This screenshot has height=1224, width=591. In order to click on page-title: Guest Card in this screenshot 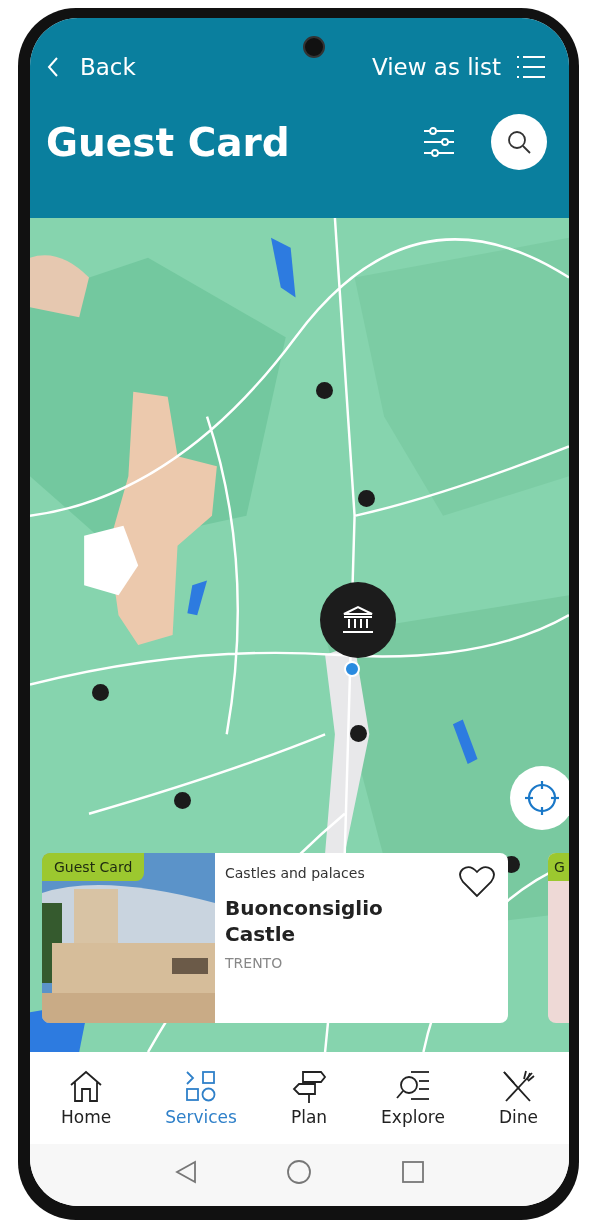, I will do `click(168, 142)`.